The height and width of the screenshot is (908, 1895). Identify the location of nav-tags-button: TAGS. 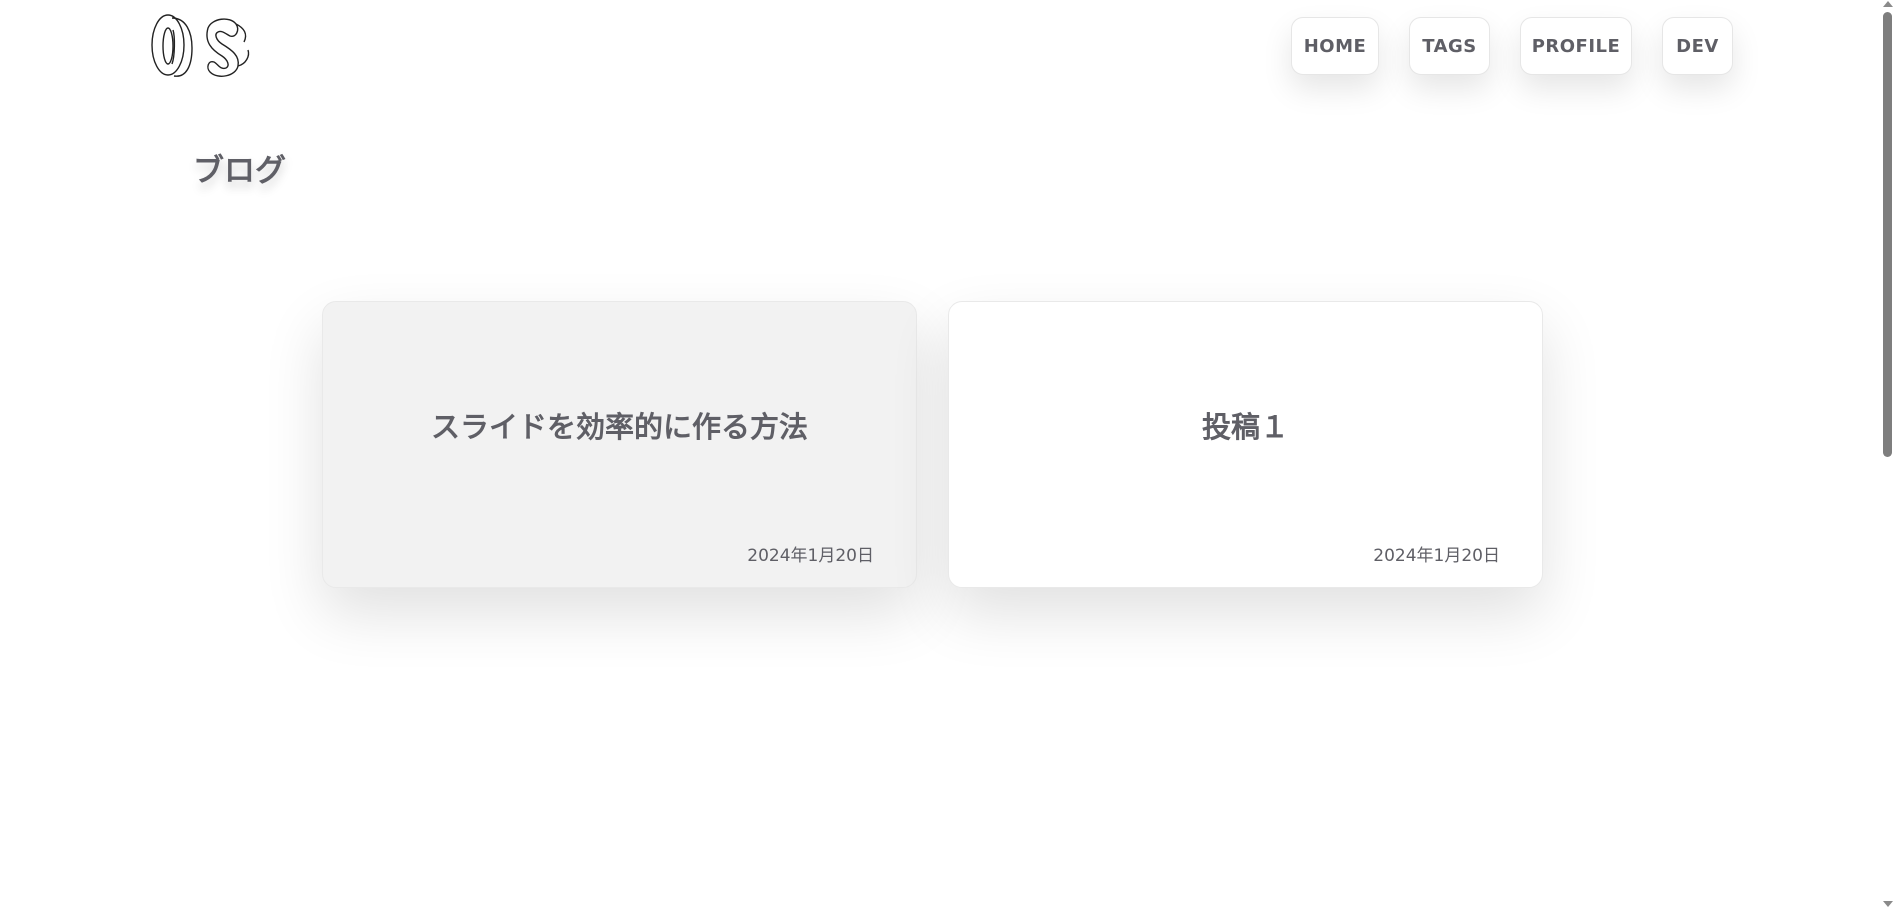
(1449, 46).